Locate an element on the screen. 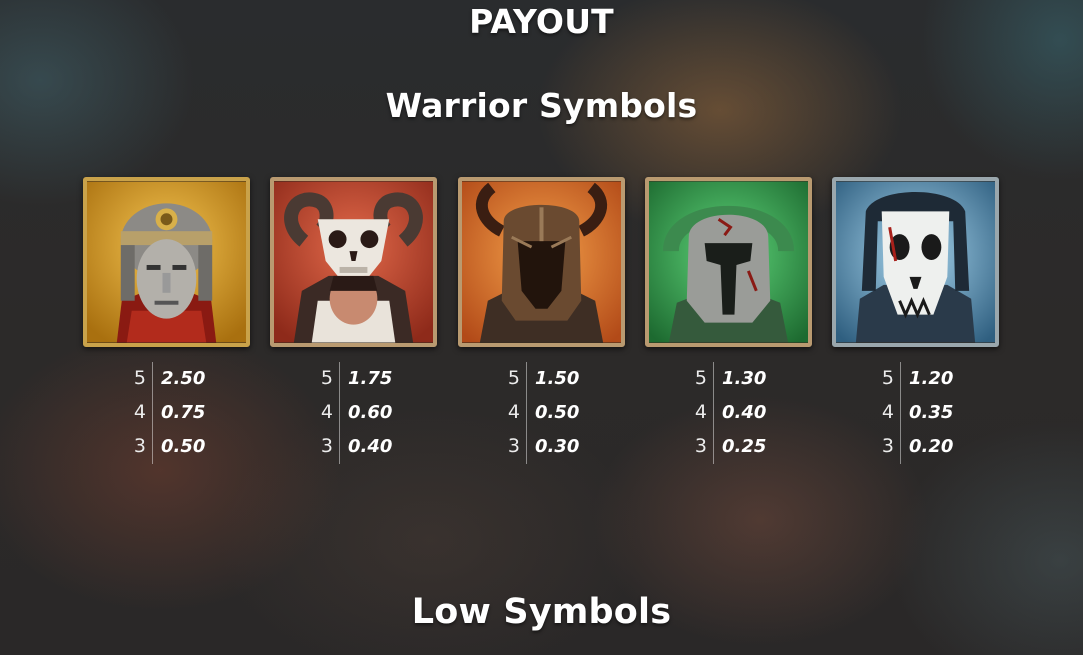  payout-value: 0.35 is located at coordinates (931, 412).